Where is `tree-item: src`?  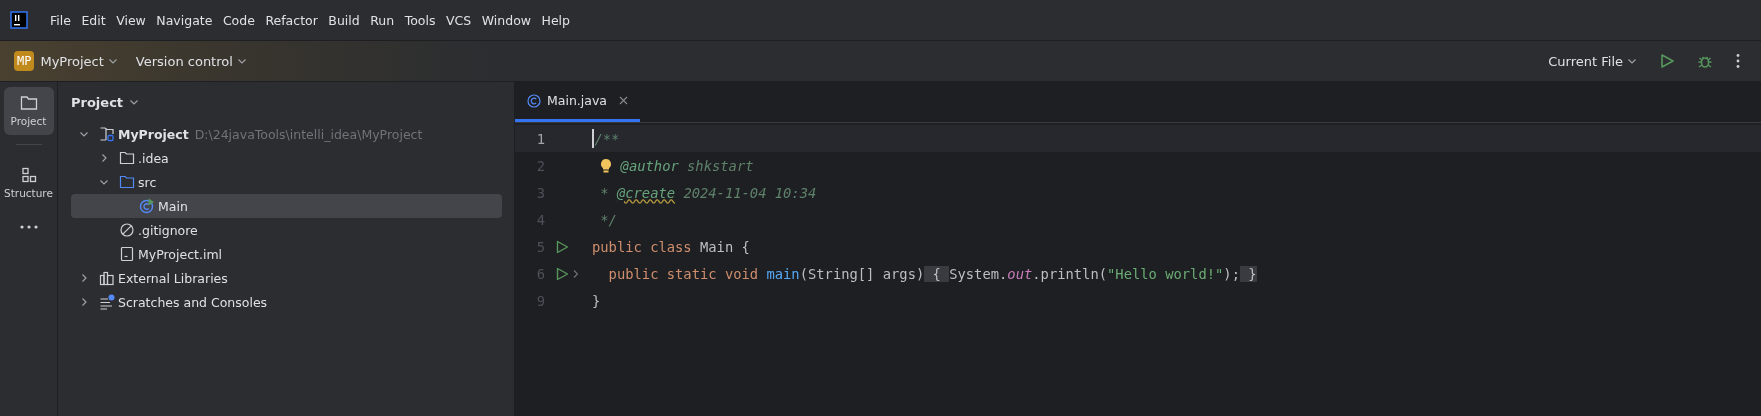
tree-item: src is located at coordinates (286, 182).